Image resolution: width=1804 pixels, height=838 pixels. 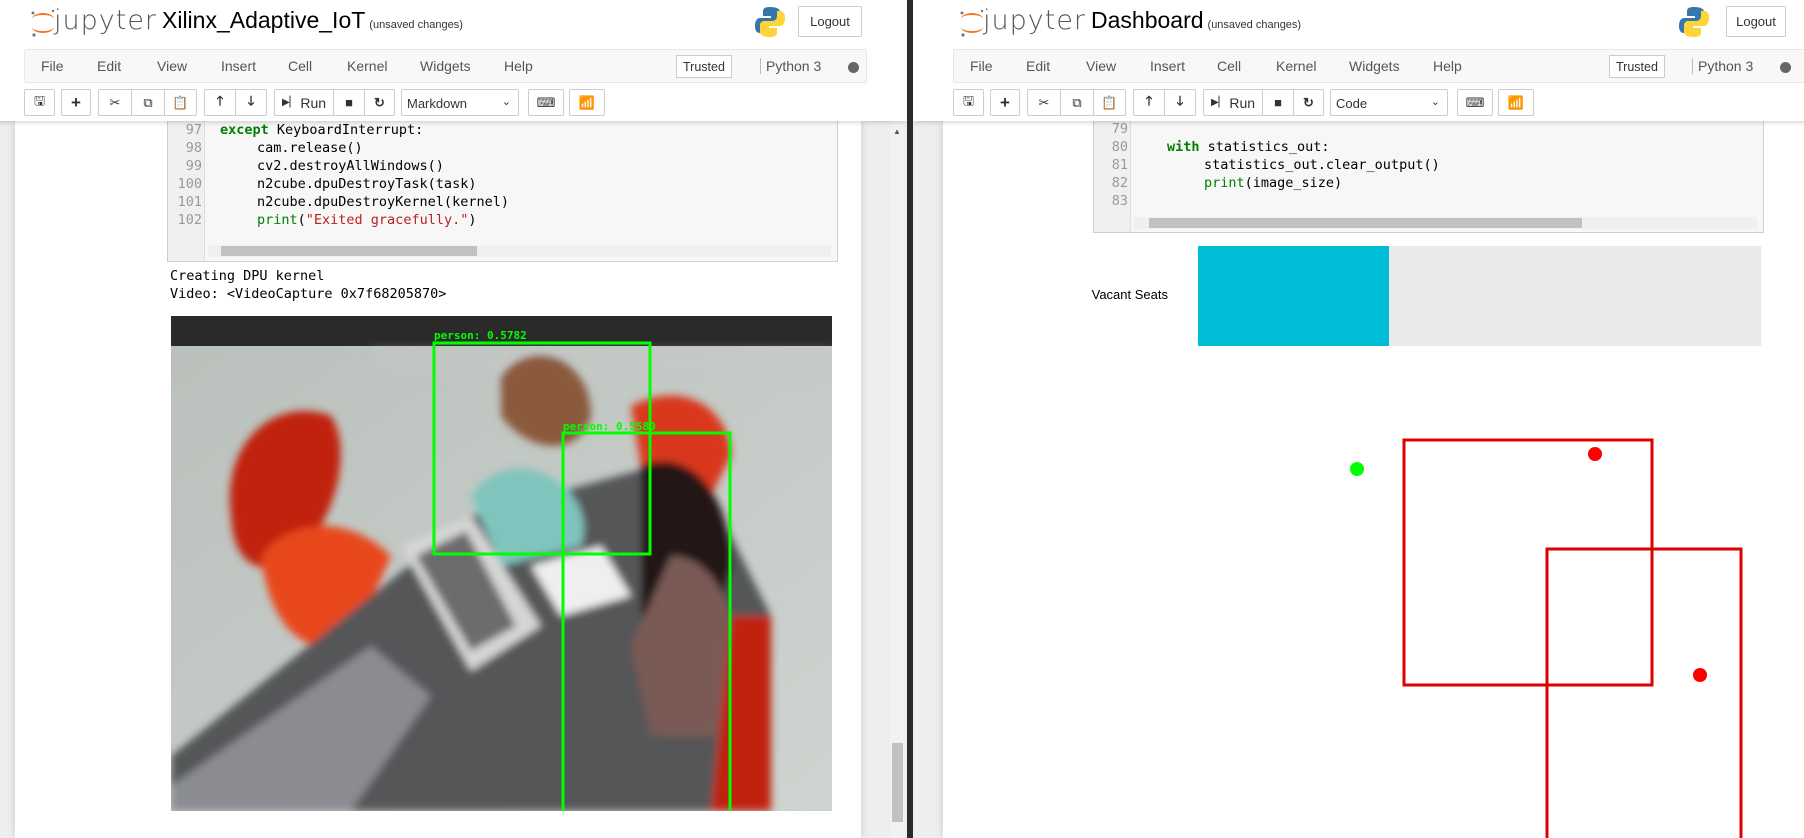 What do you see at coordinates (897, 131) in the screenshot?
I see `scroll-up-arrow-icon: ▲` at bounding box center [897, 131].